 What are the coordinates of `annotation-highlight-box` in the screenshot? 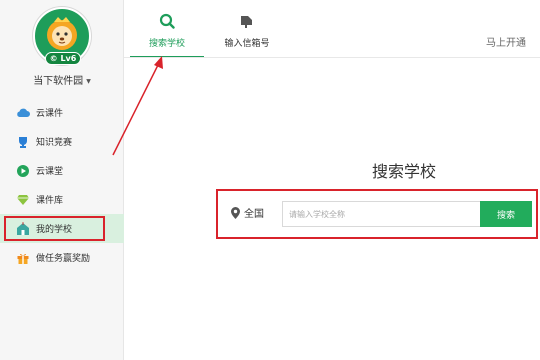 It's located at (54, 228).